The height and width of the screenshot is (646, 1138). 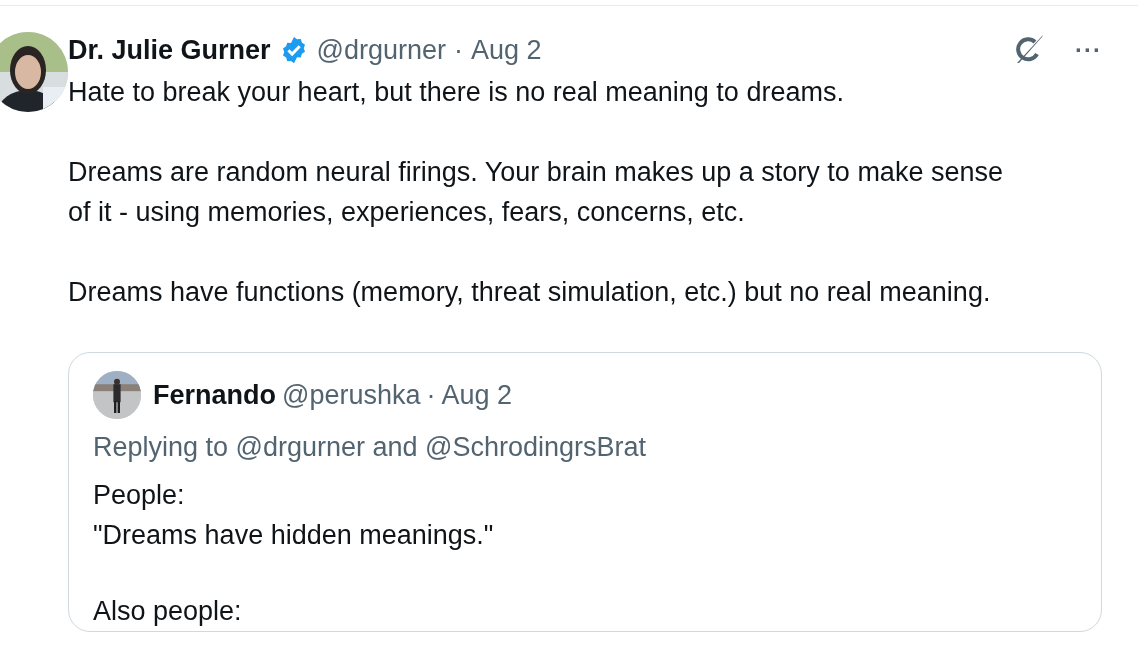 I want to click on more-button: ···, so click(x=1088, y=50).